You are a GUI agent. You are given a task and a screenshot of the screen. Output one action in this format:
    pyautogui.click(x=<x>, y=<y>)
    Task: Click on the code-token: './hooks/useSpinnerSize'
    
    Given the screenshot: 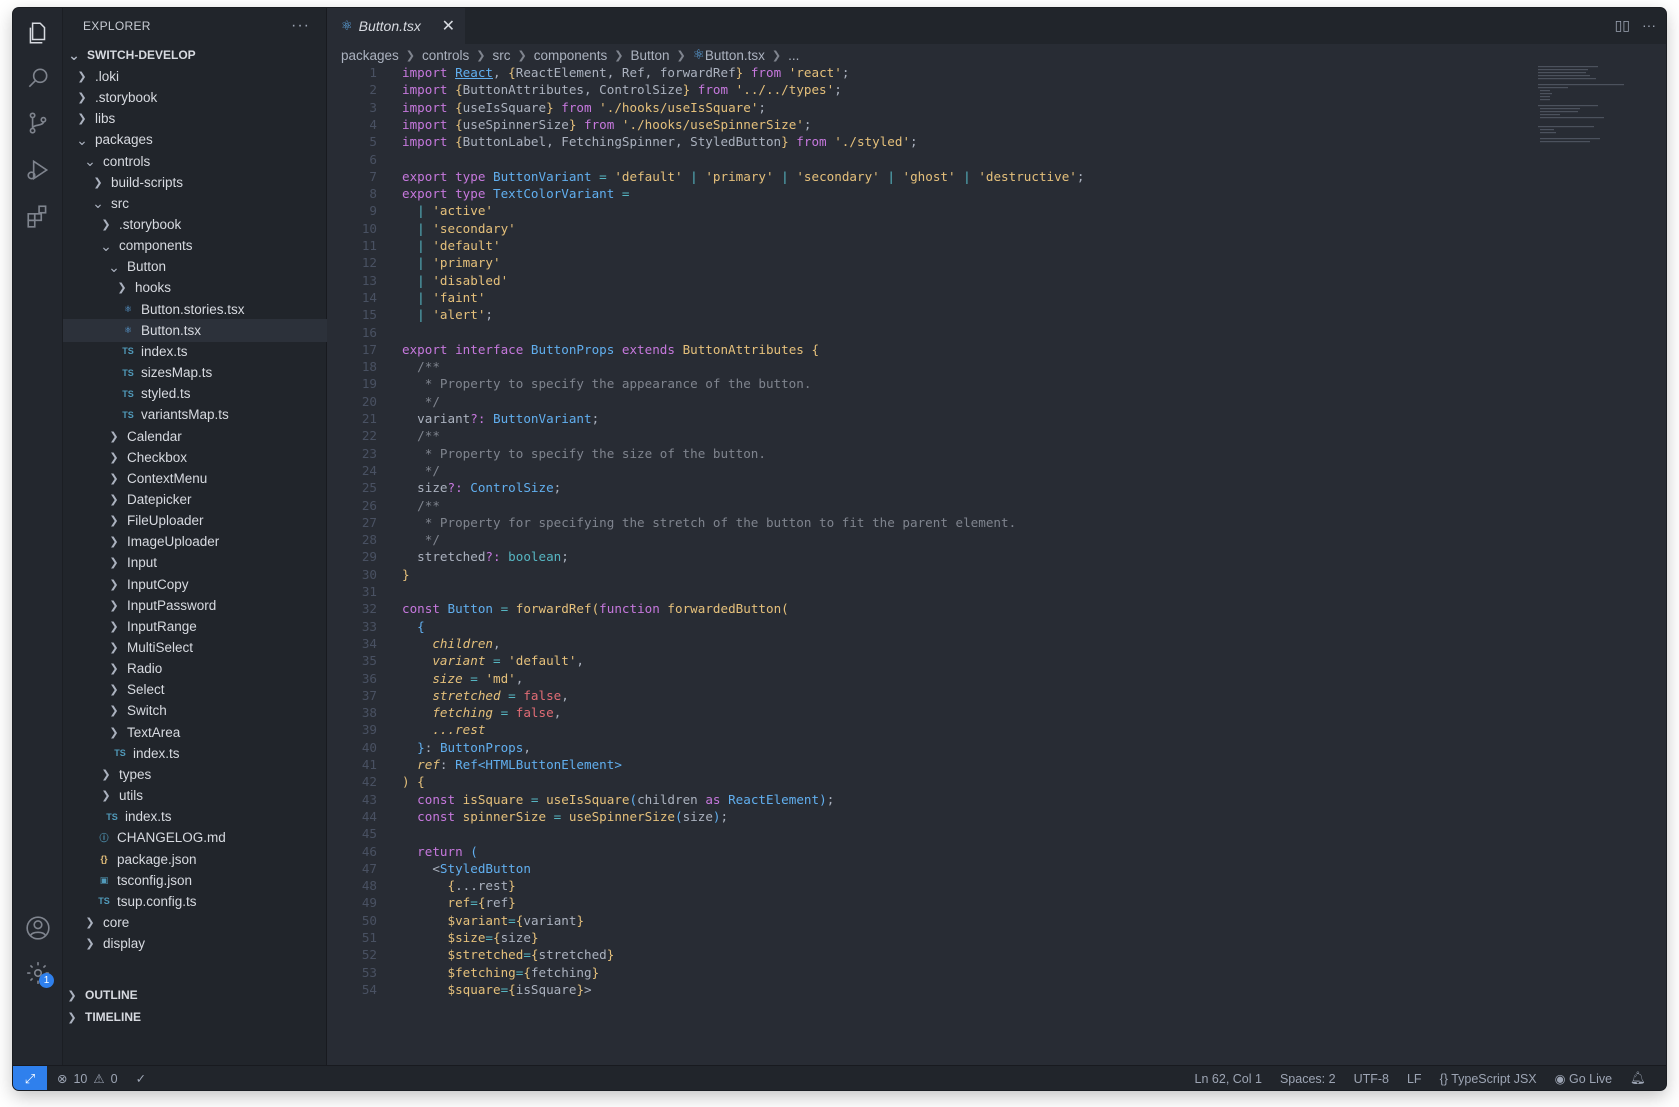 What is the action you would take?
    pyautogui.click(x=712, y=124)
    